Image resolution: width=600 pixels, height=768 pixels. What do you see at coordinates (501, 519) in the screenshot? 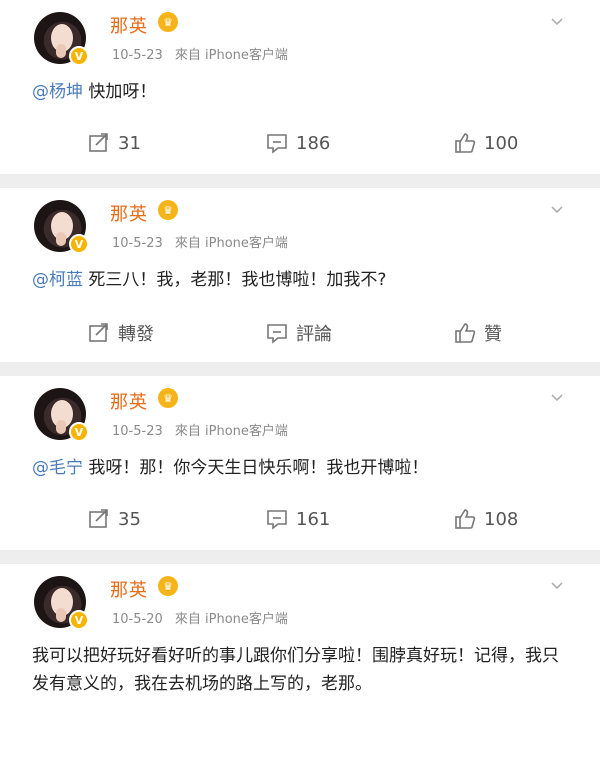
I see `like-count: 108` at bounding box center [501, 519].